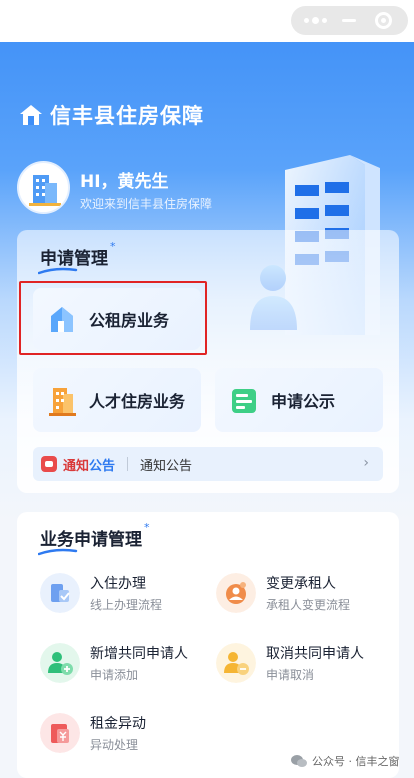  I want to click on rent-change-item: 租金异动 异动处理, so click(93, 733).